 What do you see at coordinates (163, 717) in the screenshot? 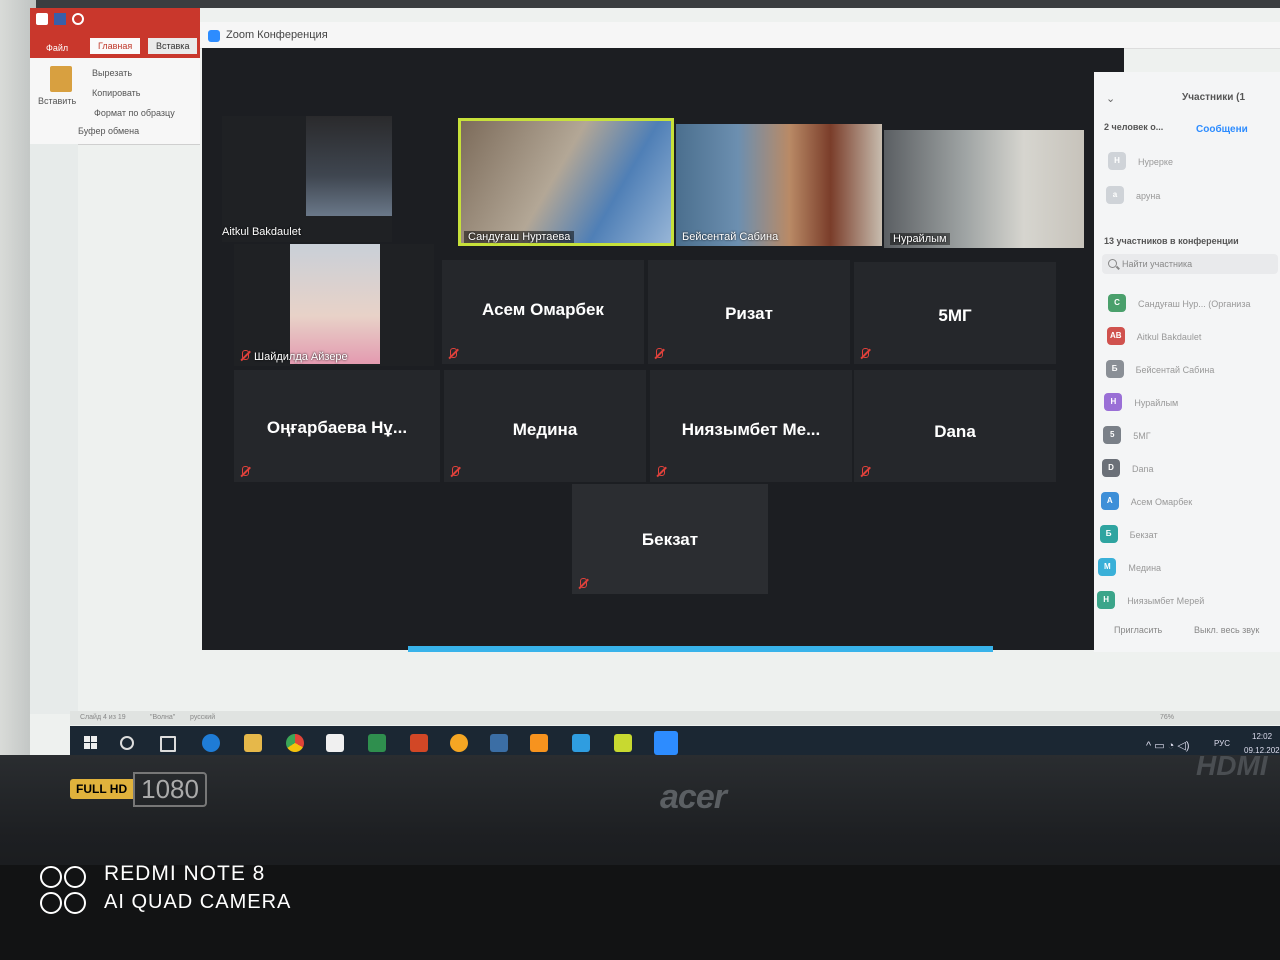
I see `theme-name: "Волна"` at bounding box center [163, 717].